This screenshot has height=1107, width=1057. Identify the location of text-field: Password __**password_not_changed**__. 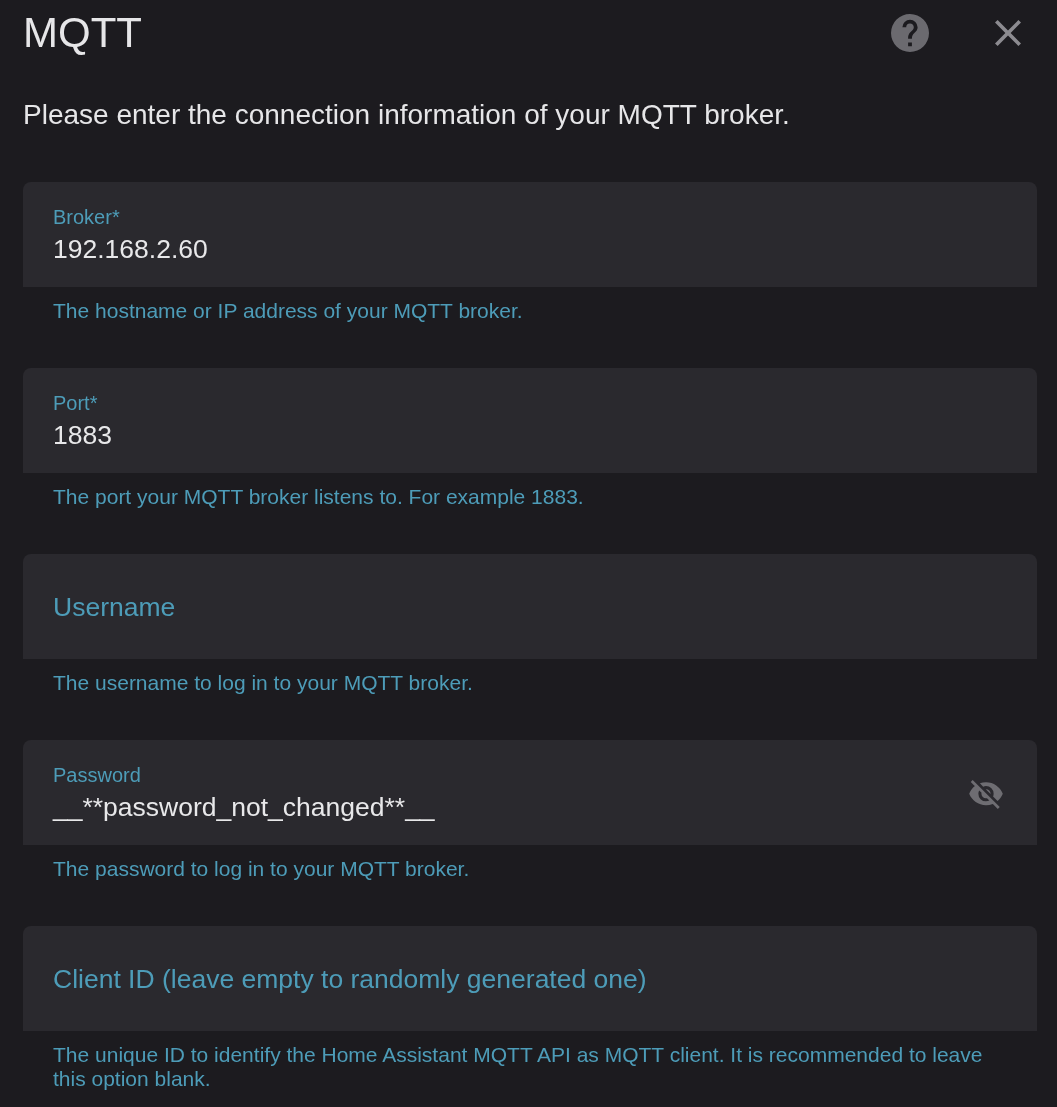
(530, 792).